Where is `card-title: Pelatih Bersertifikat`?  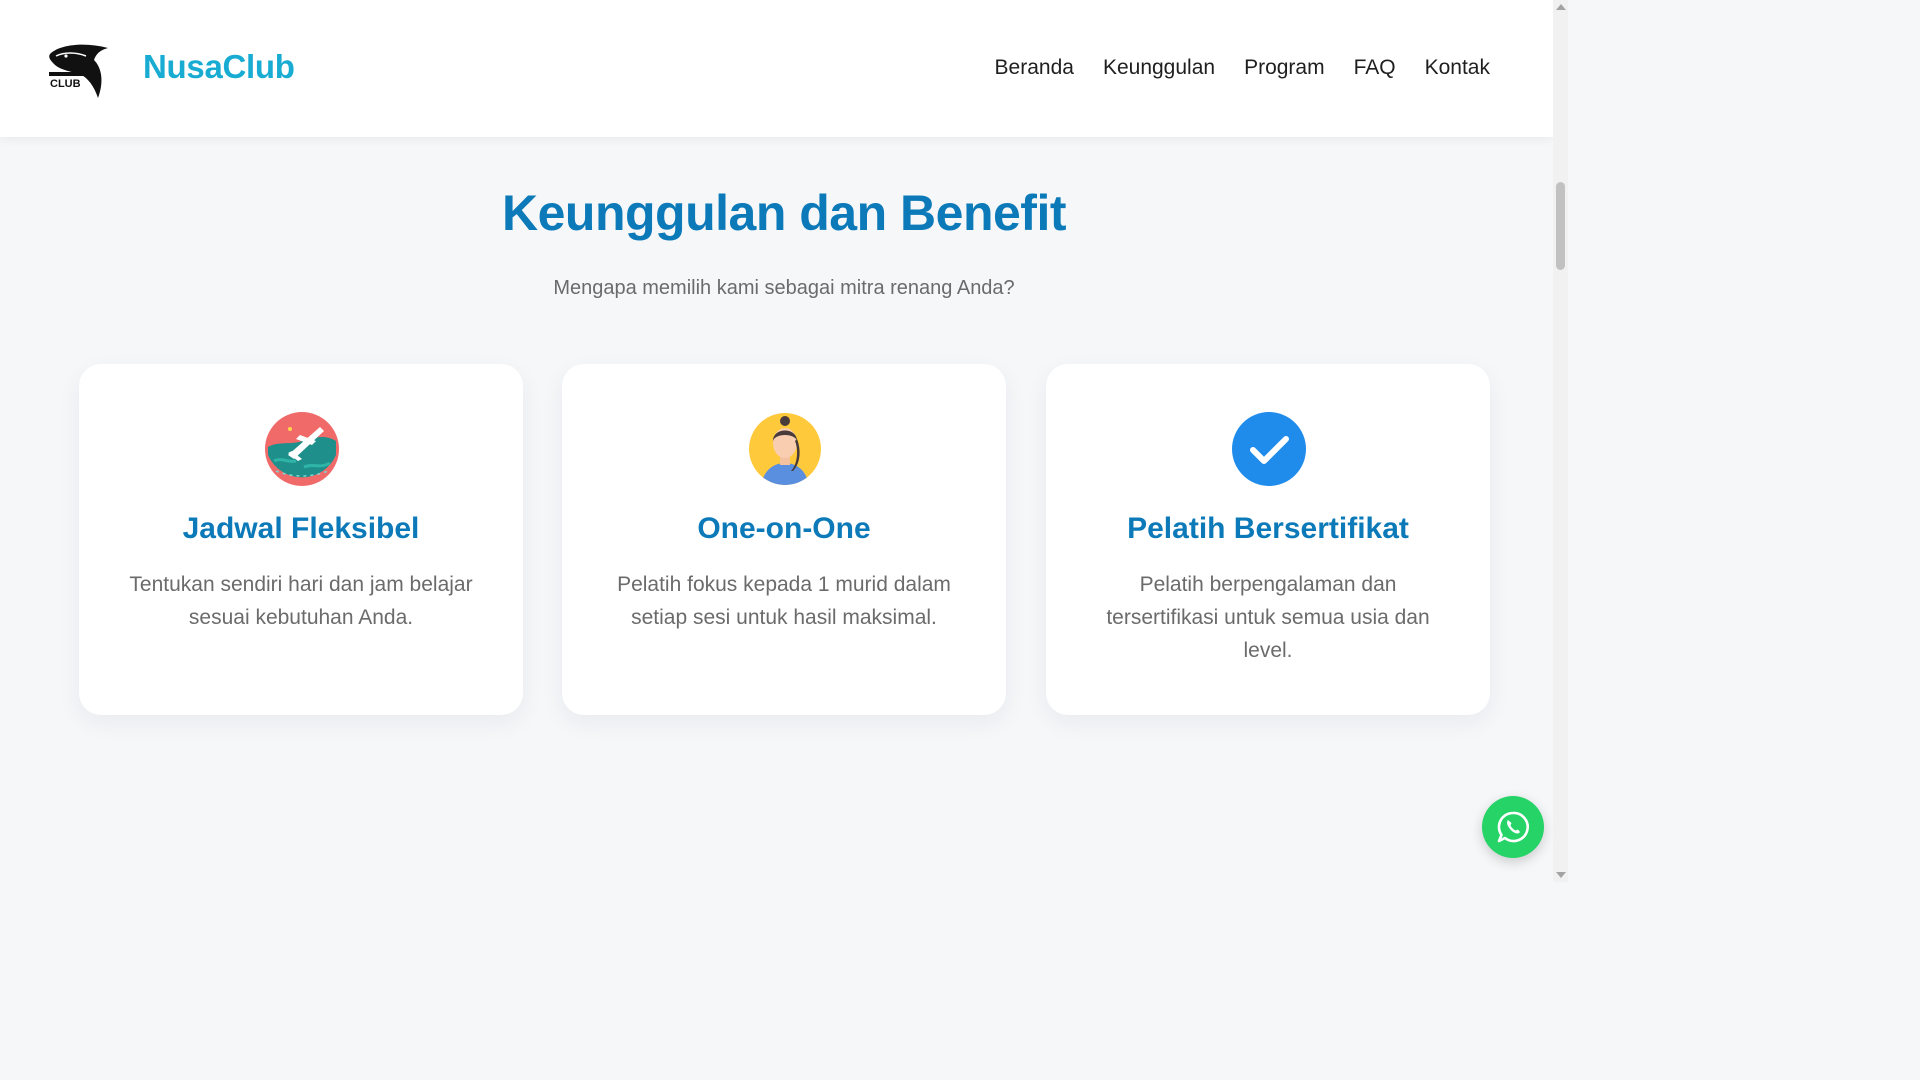 card-title: Pelatih Bersertifikat is located at coordinates (1268, 528).